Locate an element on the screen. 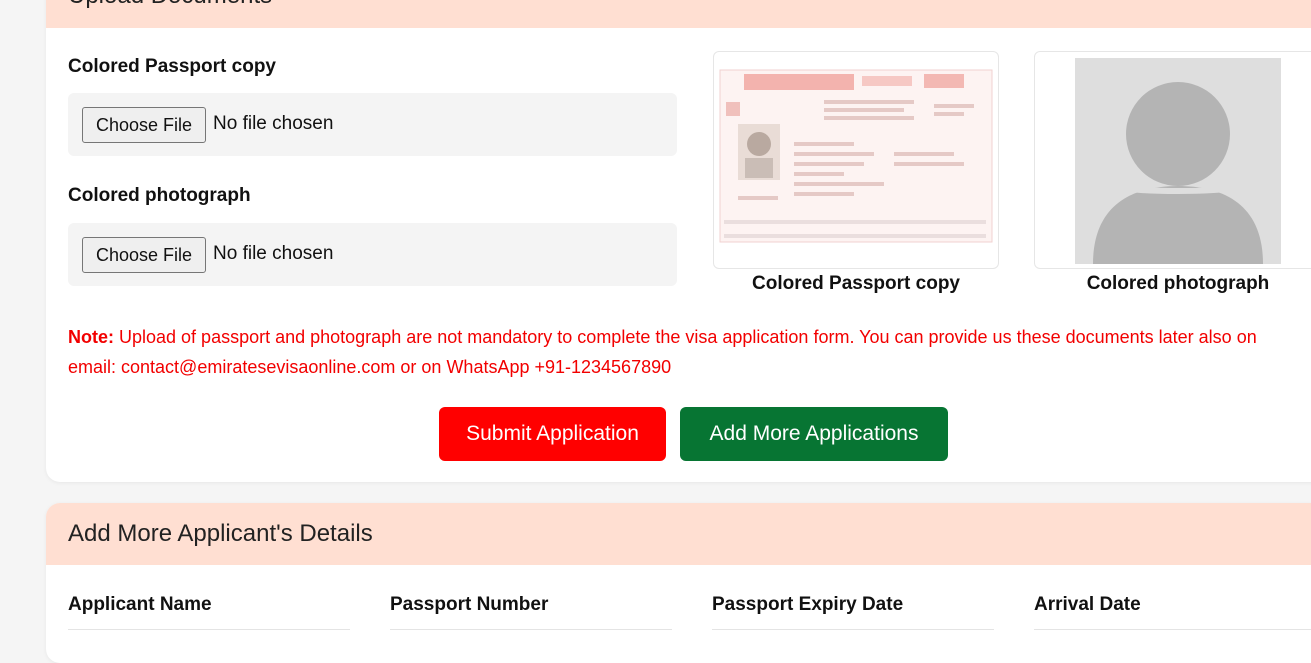  note-prefix: Note: is located at coordinates (91, 337).